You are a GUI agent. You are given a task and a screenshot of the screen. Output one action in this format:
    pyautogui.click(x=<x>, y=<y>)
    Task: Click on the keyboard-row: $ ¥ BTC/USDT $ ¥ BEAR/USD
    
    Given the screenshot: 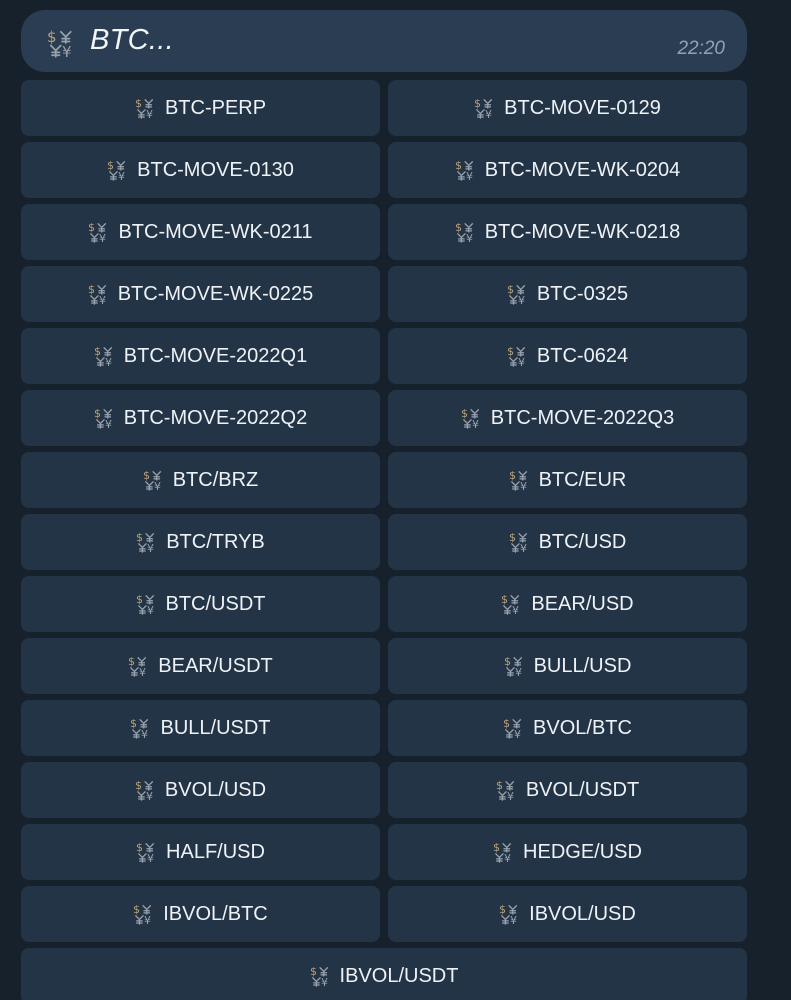 What is the action you would take?
    pyautogui.click(x=384, y=604)
    